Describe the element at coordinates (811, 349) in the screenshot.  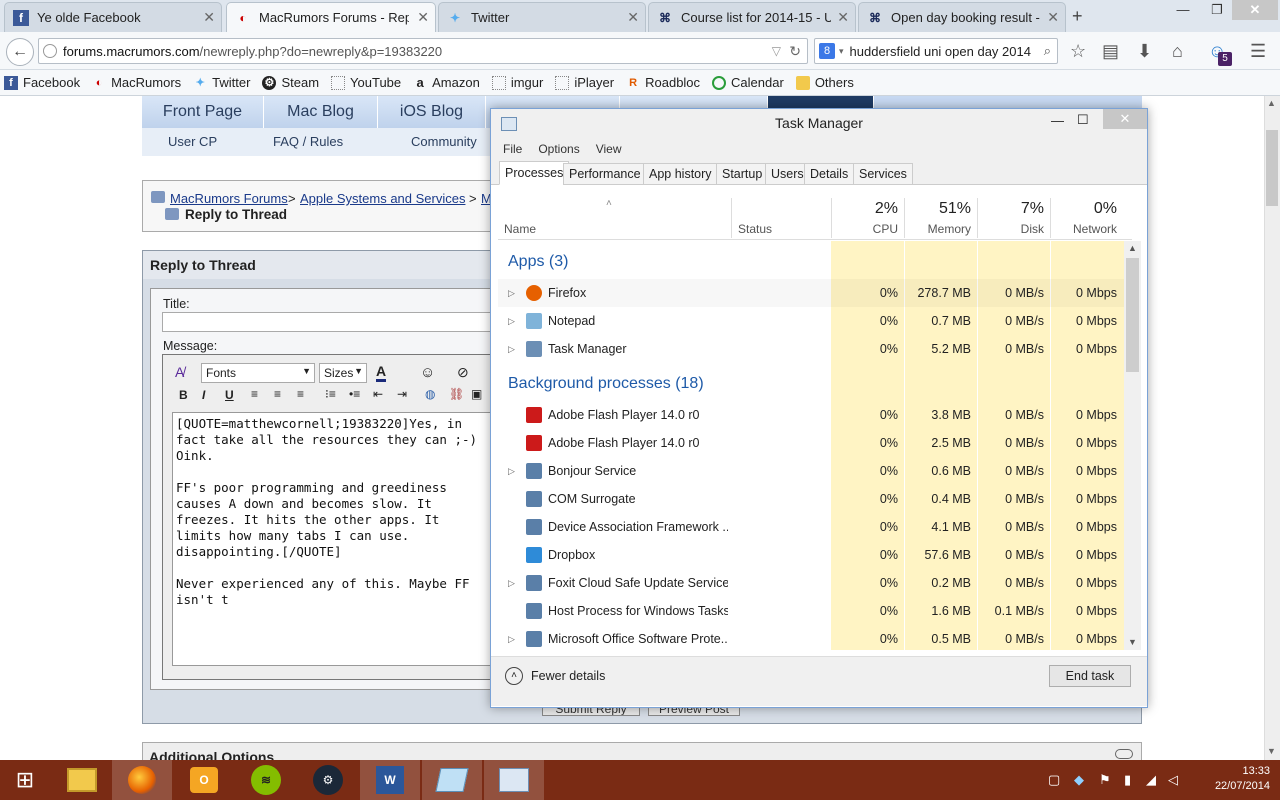
I see `process-row: ▷ Task Manager 0% 5.2 MB 0 MB/s 0 Mbps` at that location.